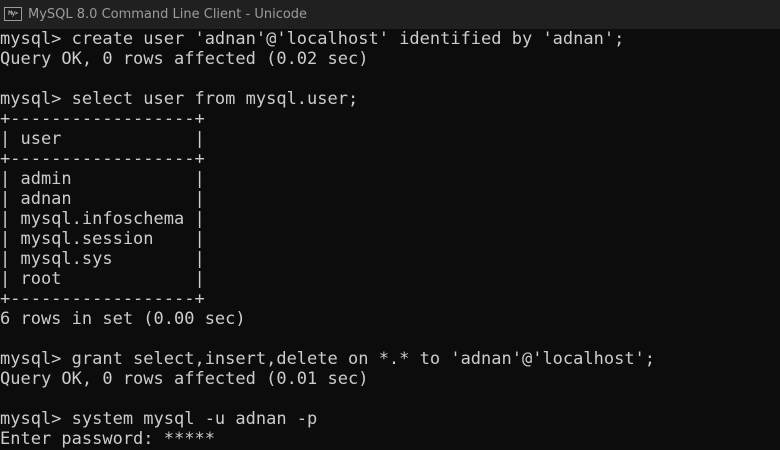 This screenshot has height=450, width=780. I want to click on console-line: | mysql.sys |, so click(102, 259).